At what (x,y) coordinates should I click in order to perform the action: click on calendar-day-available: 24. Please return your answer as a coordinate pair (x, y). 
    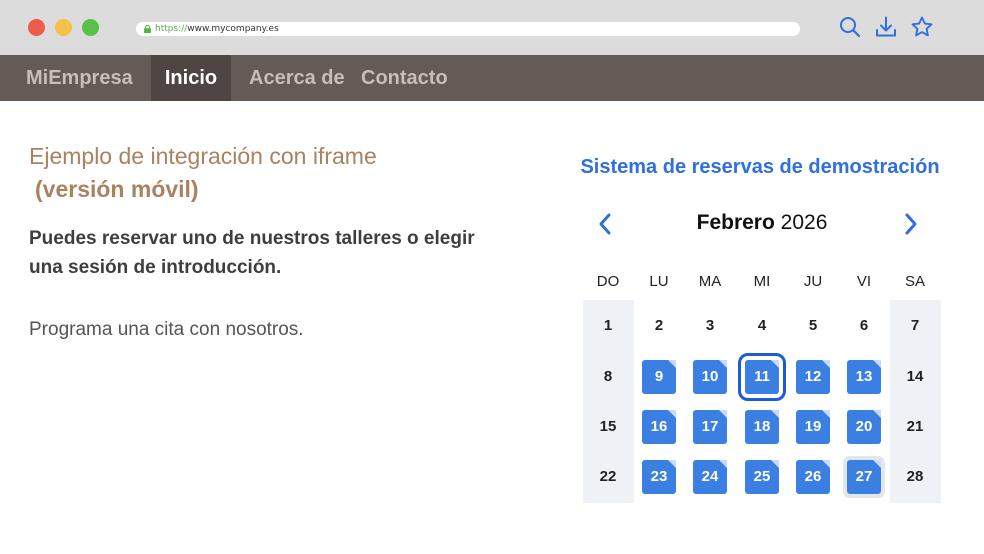
    Looking at the image, I should click on (710, 477).